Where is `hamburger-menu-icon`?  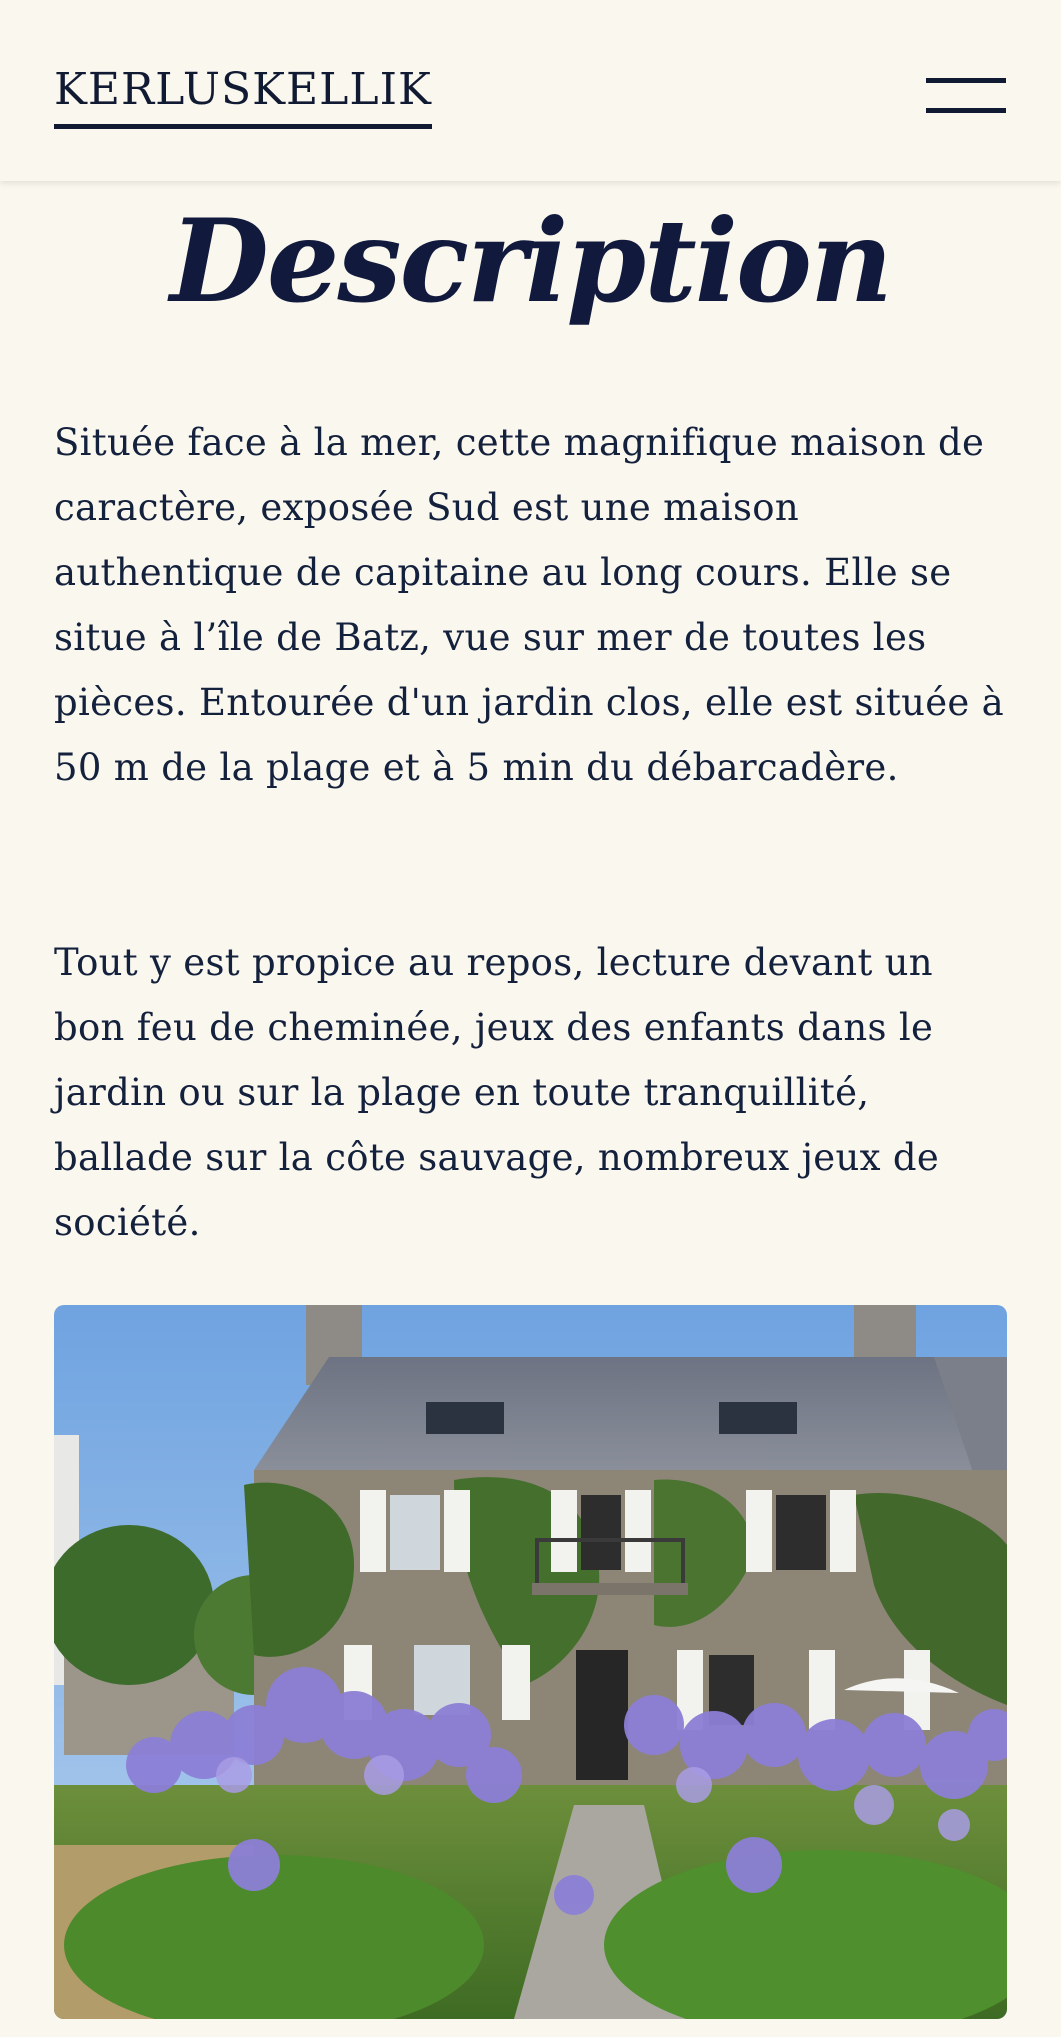
hamburger-menu-icon is located at coordinates (964, 96).